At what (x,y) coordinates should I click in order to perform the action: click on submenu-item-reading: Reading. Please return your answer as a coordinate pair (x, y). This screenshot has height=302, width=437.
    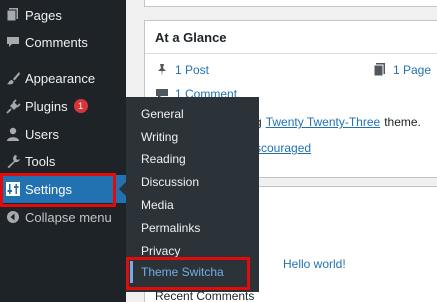
    Looking at the image, I should click on (192, 159).